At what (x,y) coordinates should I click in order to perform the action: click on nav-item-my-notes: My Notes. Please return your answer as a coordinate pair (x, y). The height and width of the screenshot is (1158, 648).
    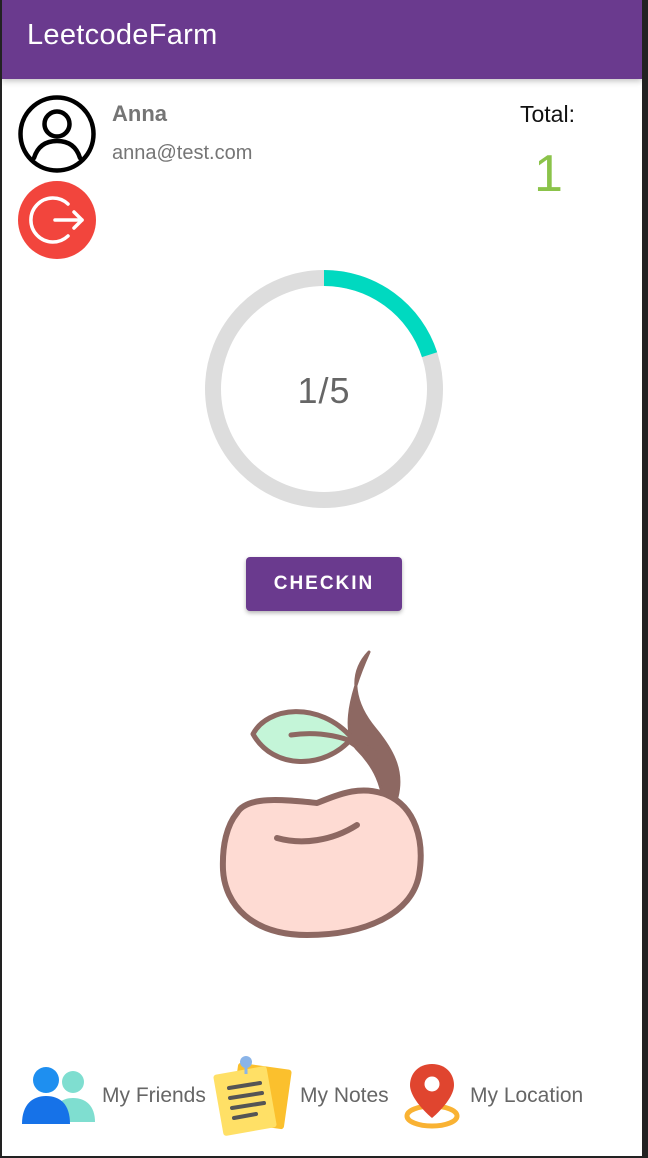
    Looking at the image, I should click on (304, 1097).